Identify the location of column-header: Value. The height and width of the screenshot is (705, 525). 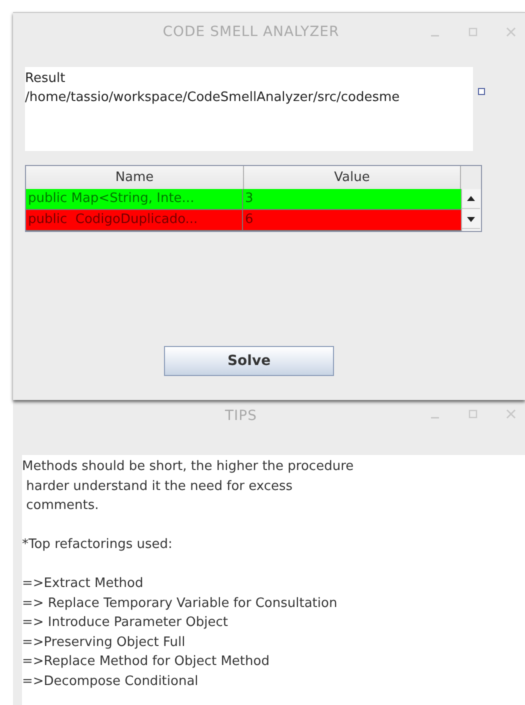
(352, 177).